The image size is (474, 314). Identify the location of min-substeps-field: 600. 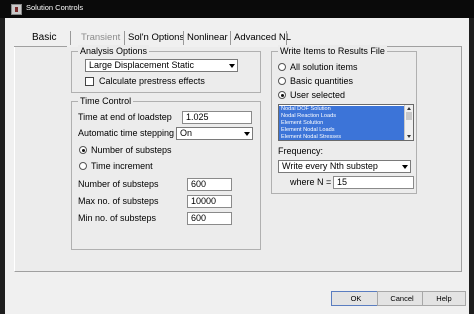
(209, 218).